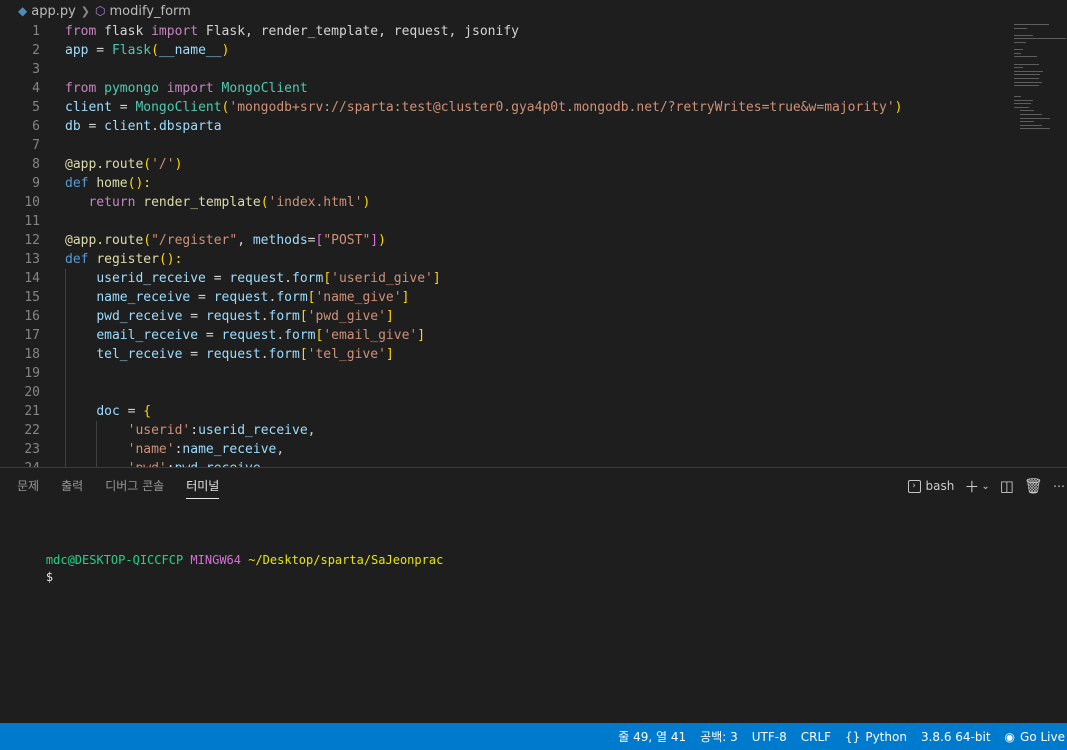  I want to click on code-token: home, so click(112, 183).